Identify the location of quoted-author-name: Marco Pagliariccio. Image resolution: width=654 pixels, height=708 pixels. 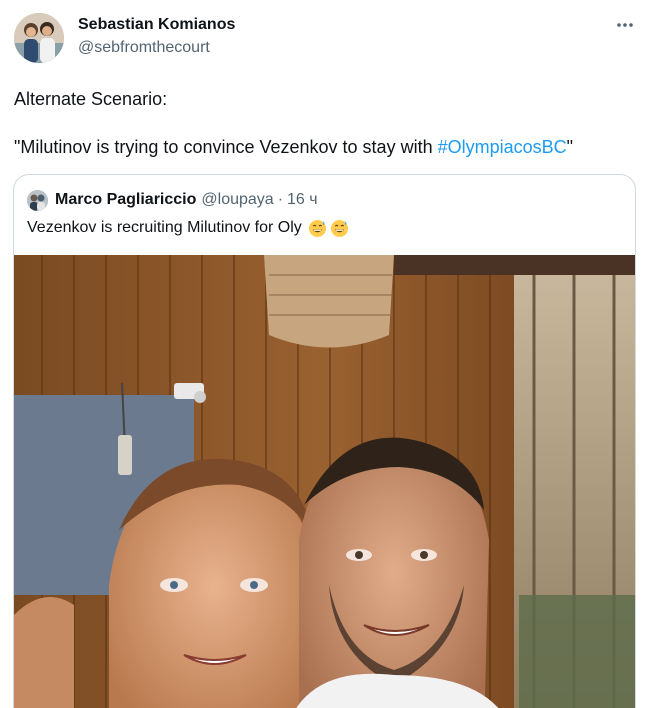
(125, 200).